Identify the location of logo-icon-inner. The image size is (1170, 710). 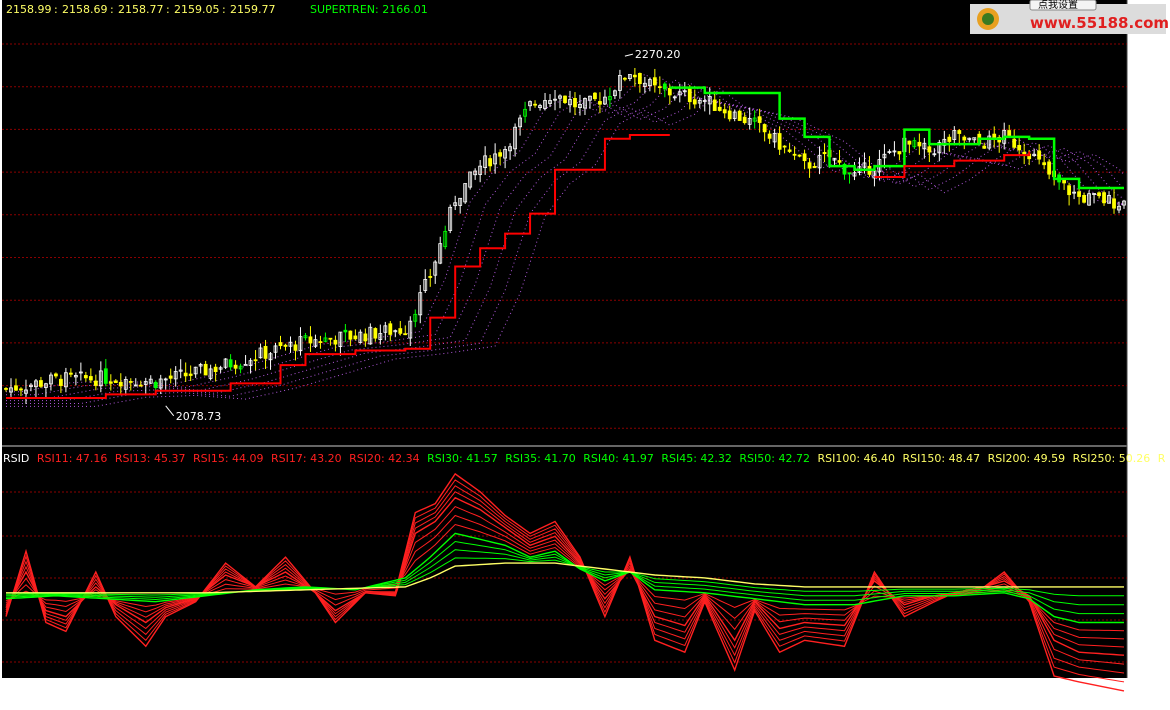
(988, 19).